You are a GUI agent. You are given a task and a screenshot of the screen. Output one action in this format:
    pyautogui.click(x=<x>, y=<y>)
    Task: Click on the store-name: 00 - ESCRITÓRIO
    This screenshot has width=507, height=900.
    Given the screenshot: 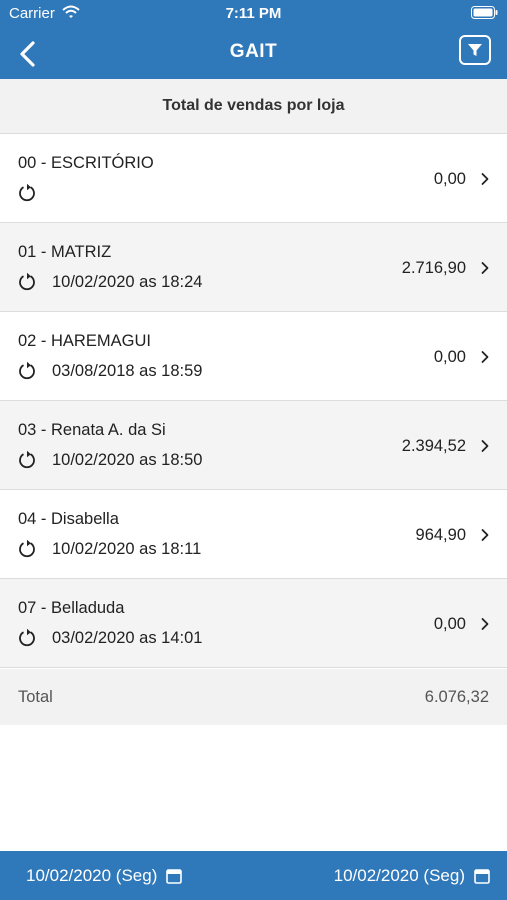 What is the action you would take?
    pyautogui.click(x=86, y=163)
    